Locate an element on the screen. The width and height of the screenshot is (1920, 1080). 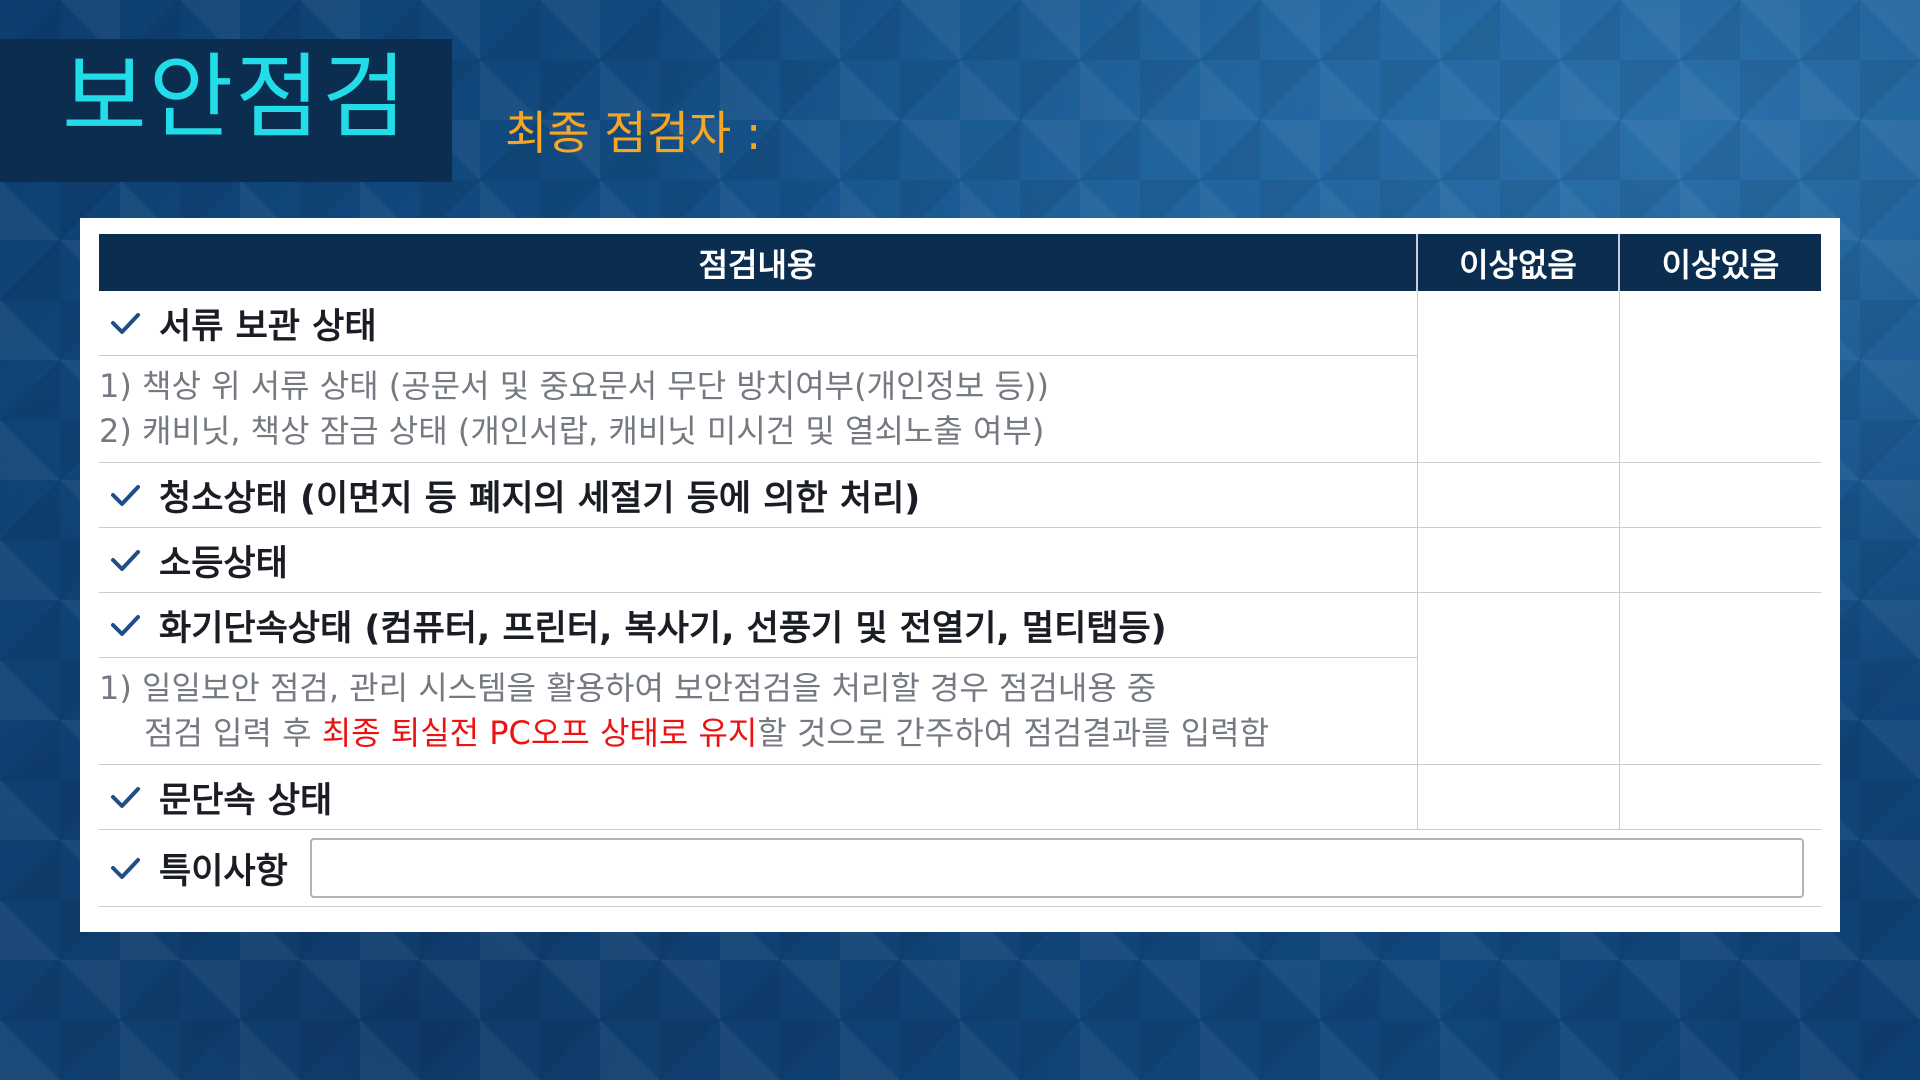
category-label: 서류 보관 상태 is located at coordinates (268, 326).